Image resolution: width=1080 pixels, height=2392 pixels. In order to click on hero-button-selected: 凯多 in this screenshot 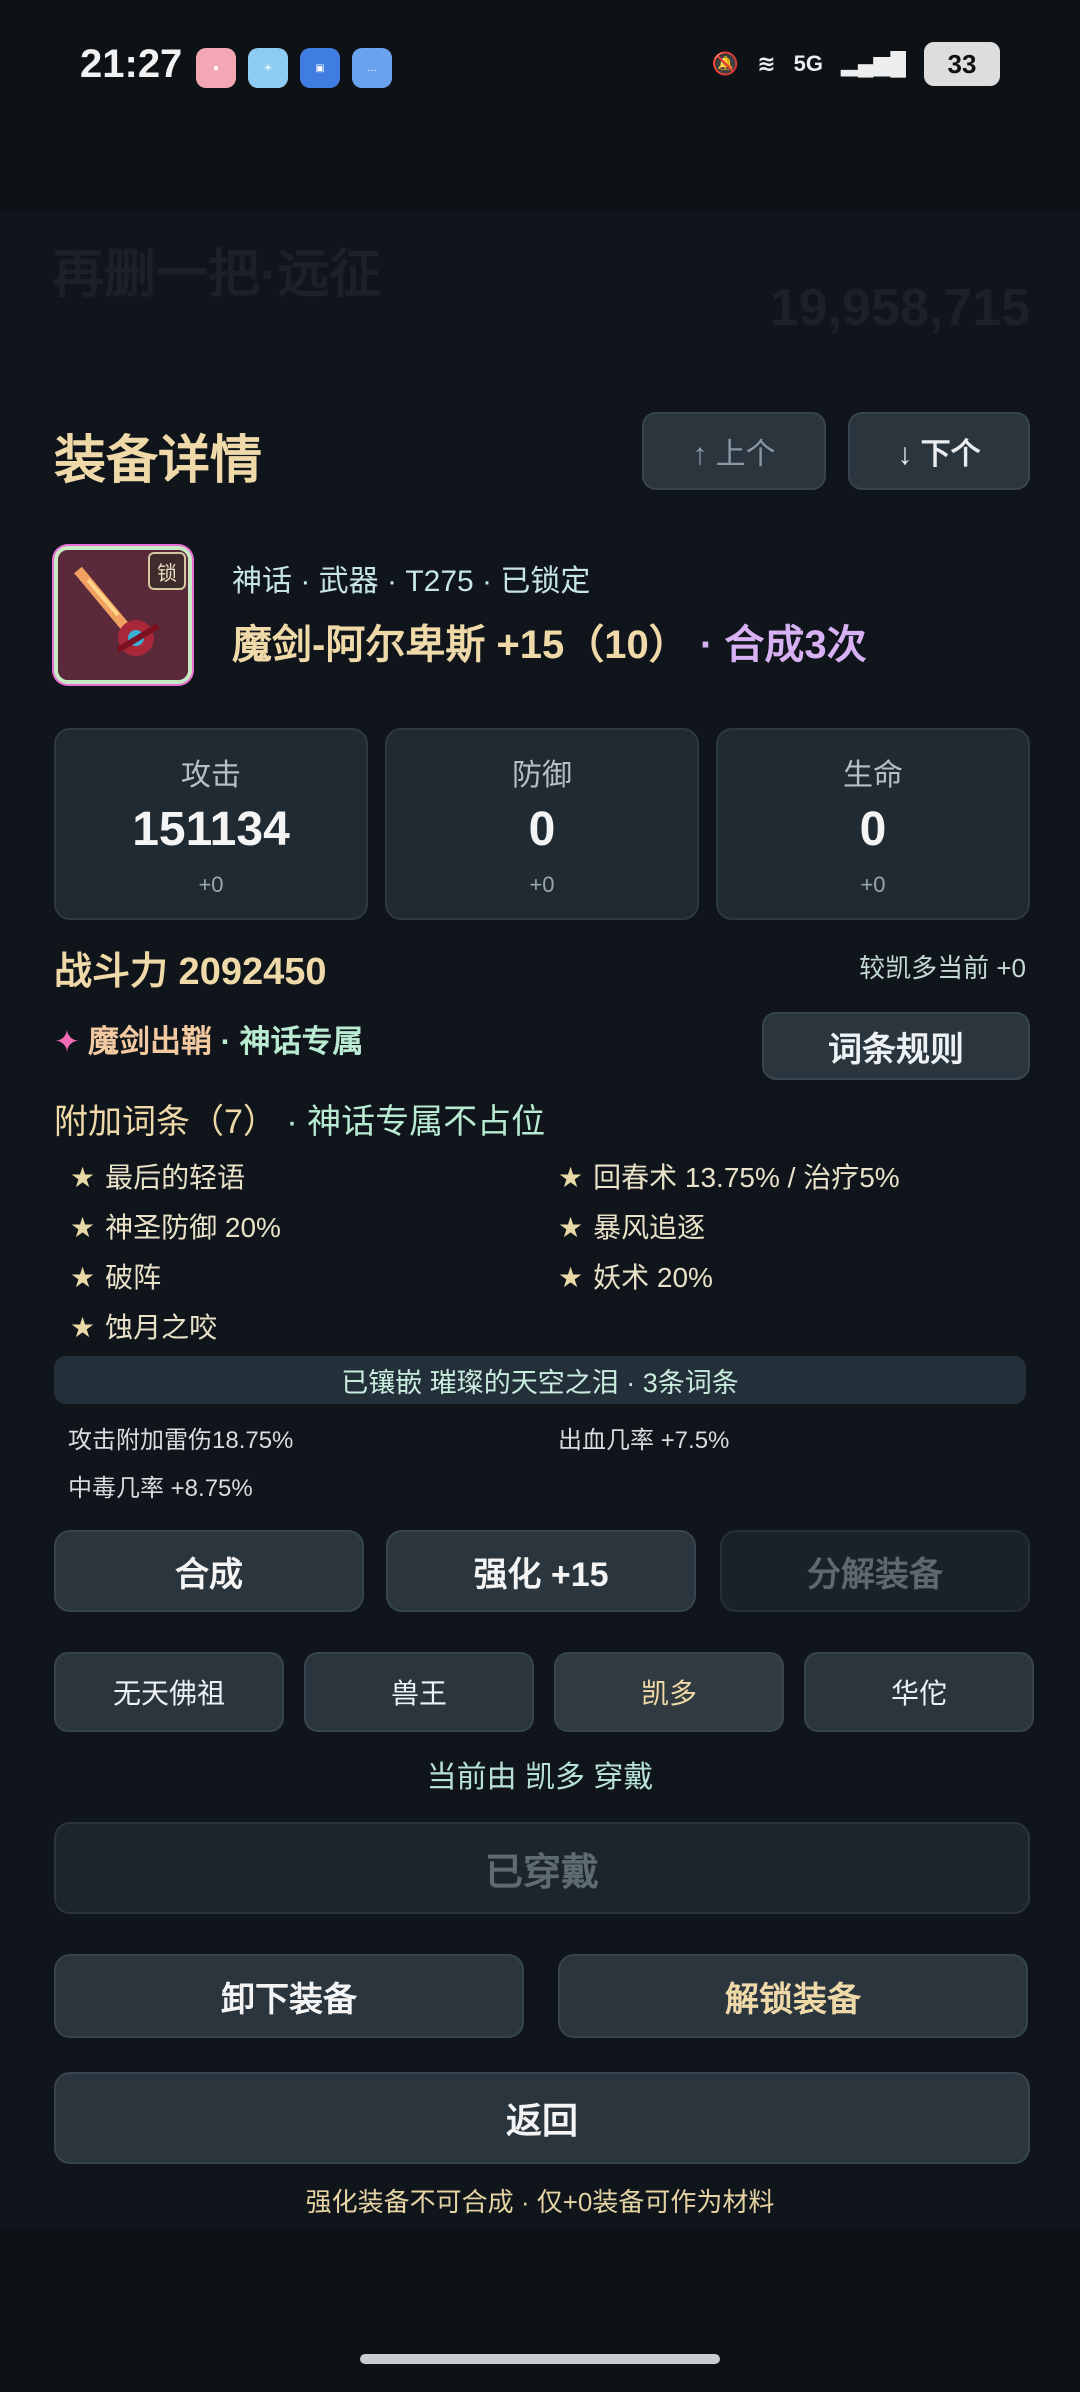, I will do `click(669, 1692)`.